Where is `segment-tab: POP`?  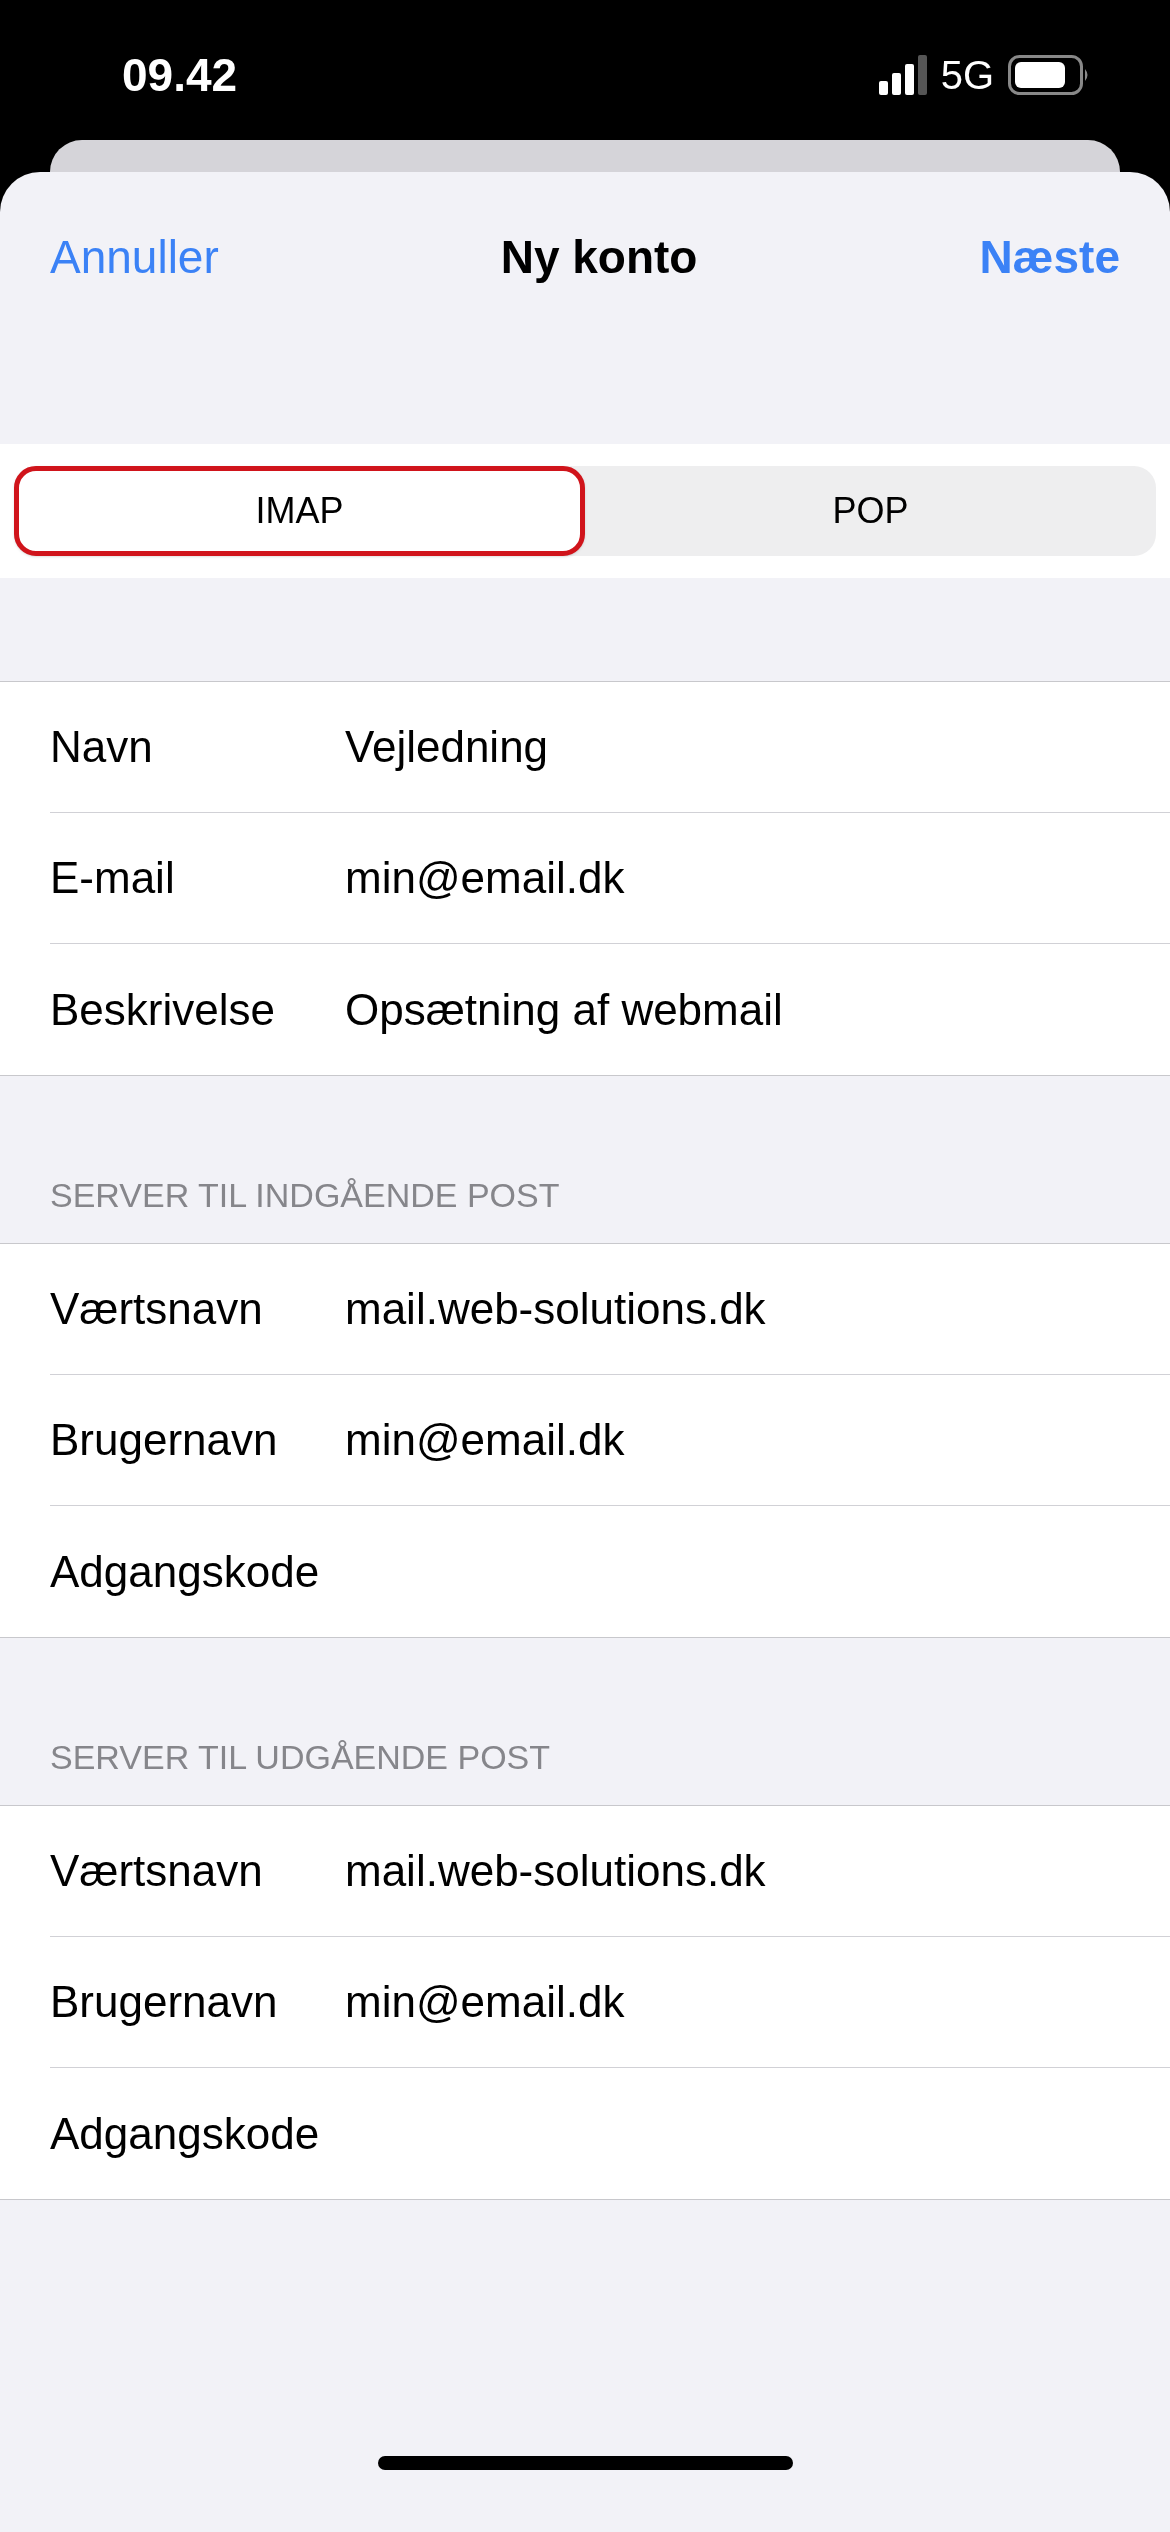 segment-tab: POP is located at coordinates (870, 511).